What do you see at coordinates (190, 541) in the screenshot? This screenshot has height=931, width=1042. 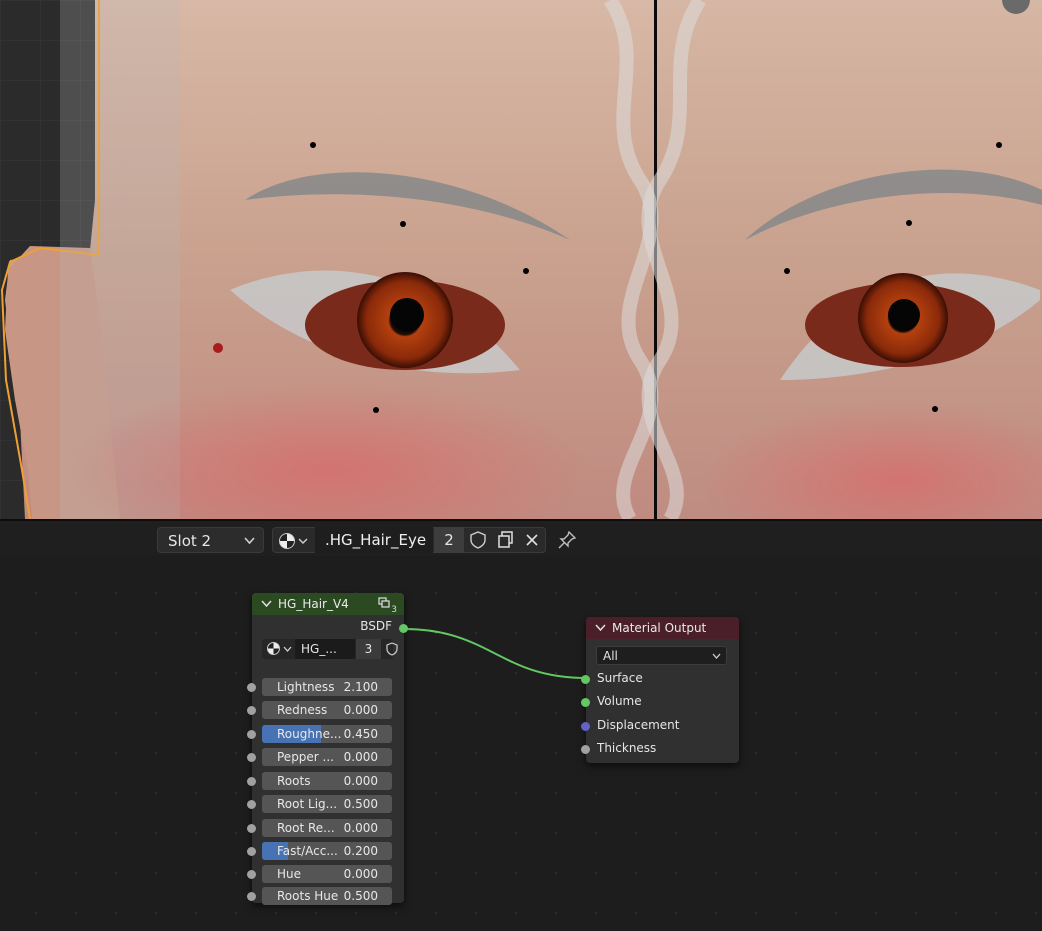 I see `material-slot-label: Slot 2` at bounding box center [190, 541].